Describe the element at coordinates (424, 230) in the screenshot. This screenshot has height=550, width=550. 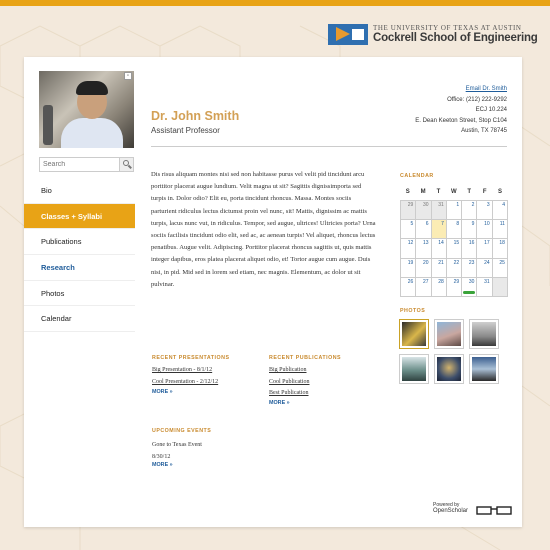
I see `calendar-day: 6` at that location.